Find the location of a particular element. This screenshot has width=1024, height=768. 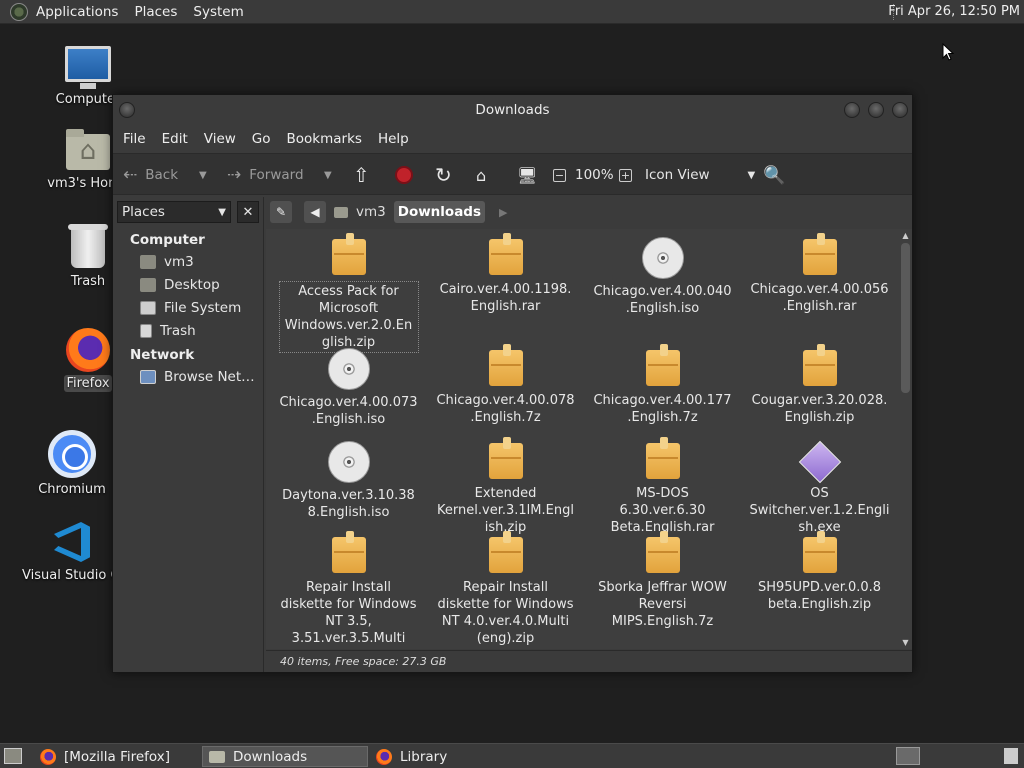

forward-label: Forward is located at coordinates (276, 175).